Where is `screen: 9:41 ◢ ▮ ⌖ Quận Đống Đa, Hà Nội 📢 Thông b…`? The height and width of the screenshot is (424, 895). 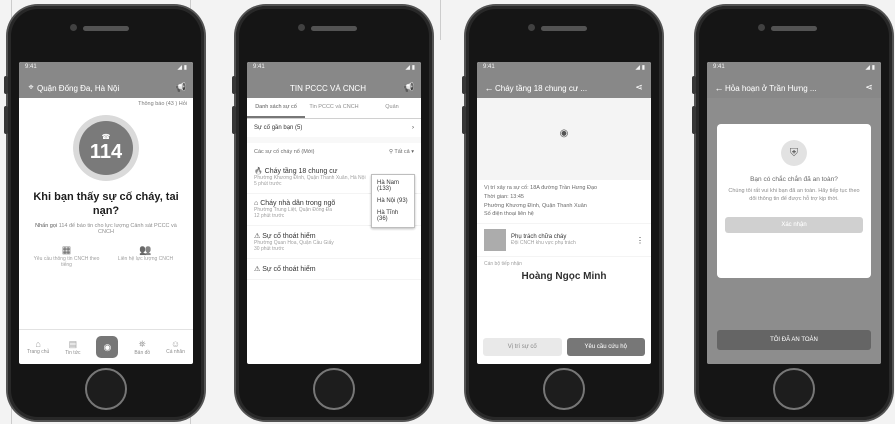 screen: 9:41 ◢ ▮ ⌖ Quận Đống Đa, Hà Nội 📢 Thông b… is located at coordinates (106, 213).